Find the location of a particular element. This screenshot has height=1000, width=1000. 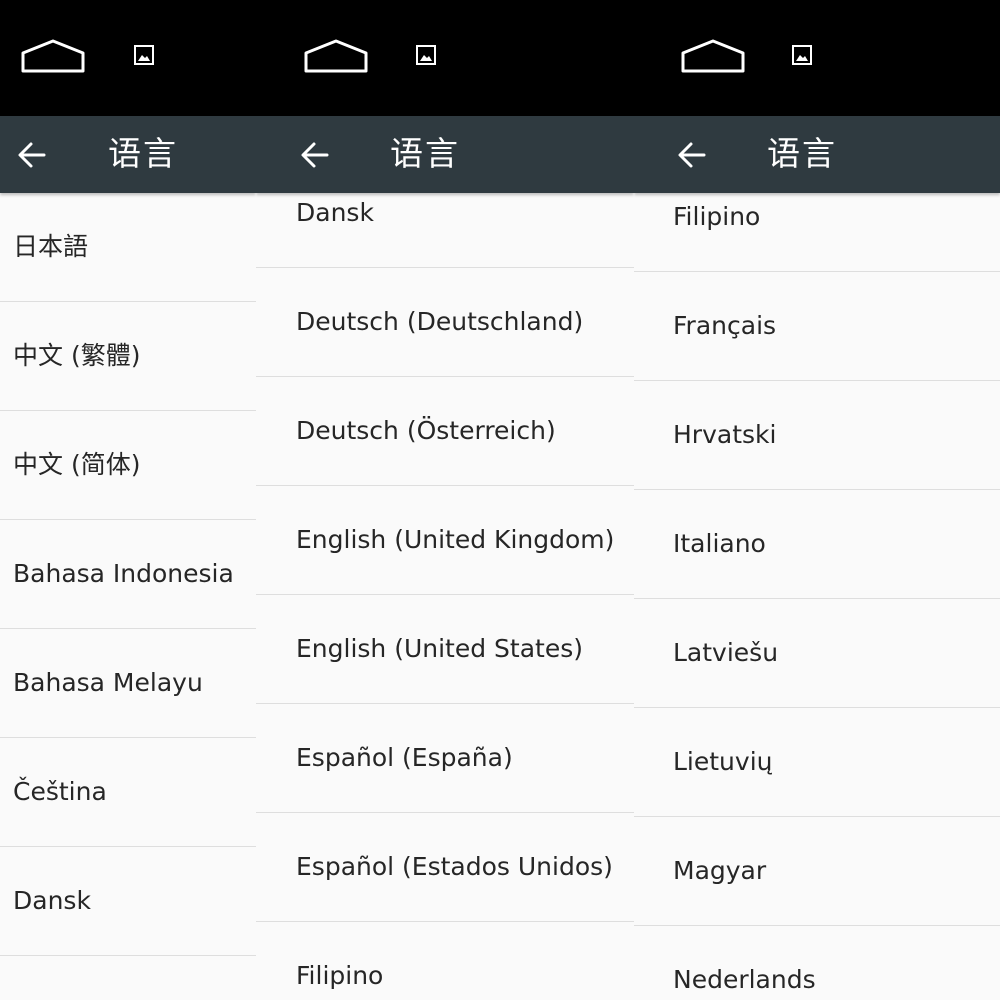

language-item: Deutsch (Österreich) is located at coordinates (445, 431).